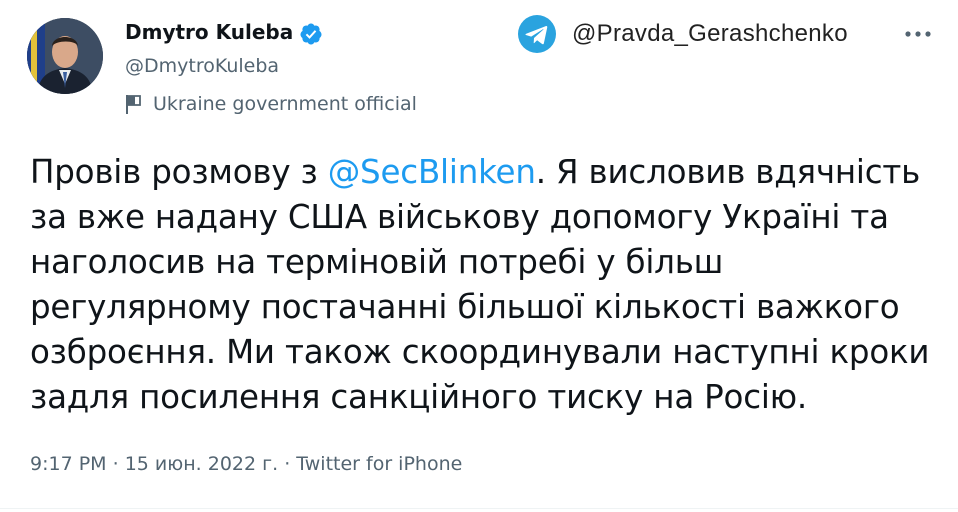  I want to click on government-label-row: Ukraine government official, so click(271, 104).